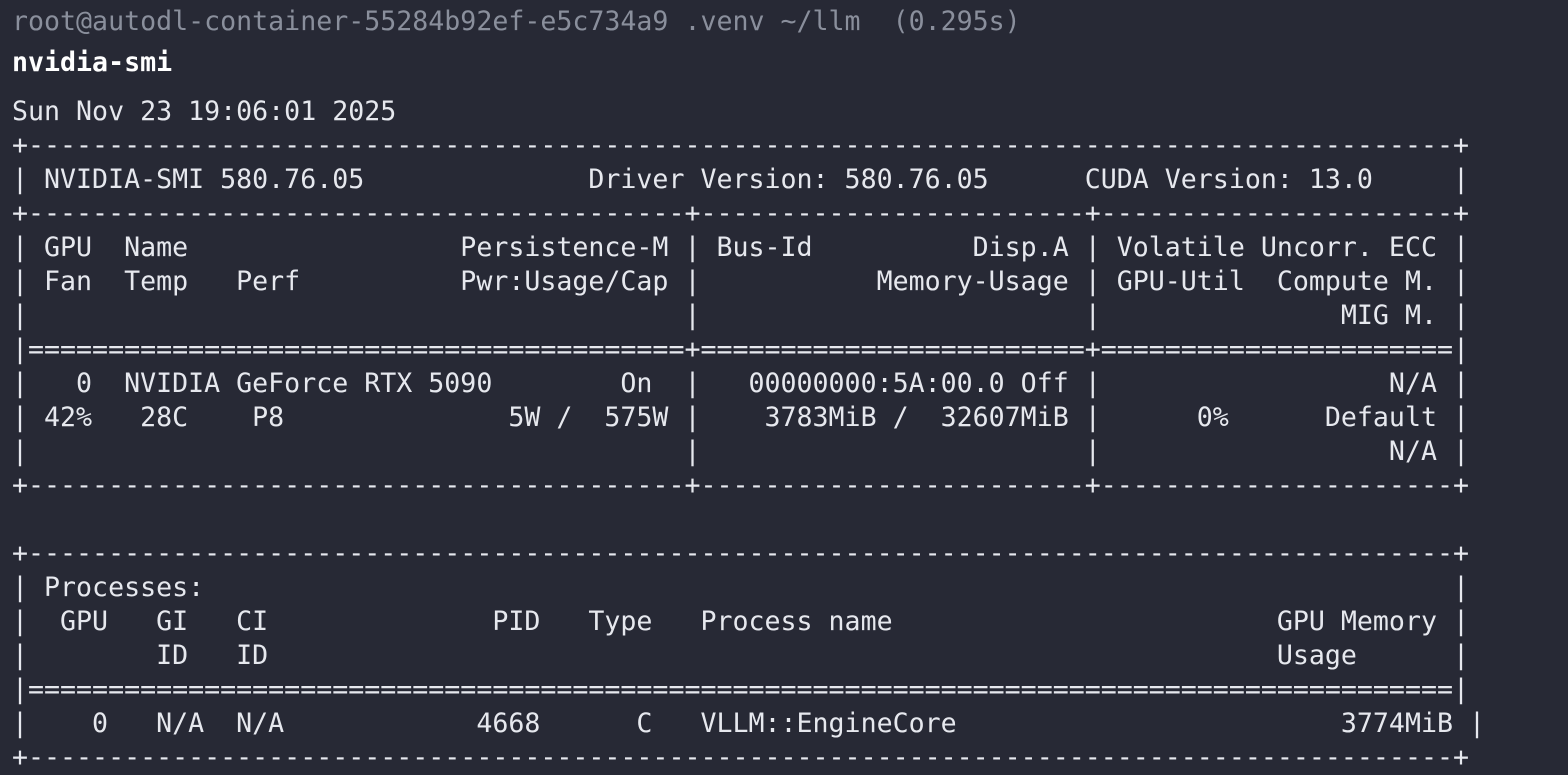  What do you see at coordinates (740, 655) in the screenshot?
I see `processes-header-2: | ID ID Usage |` at bounding box center [740, 655].